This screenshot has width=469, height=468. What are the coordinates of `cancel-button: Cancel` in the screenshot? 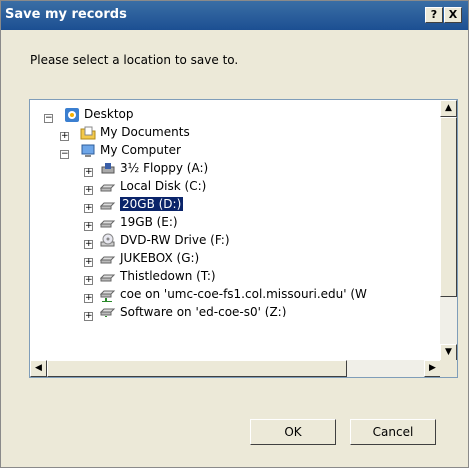 It's located at (393, 432).